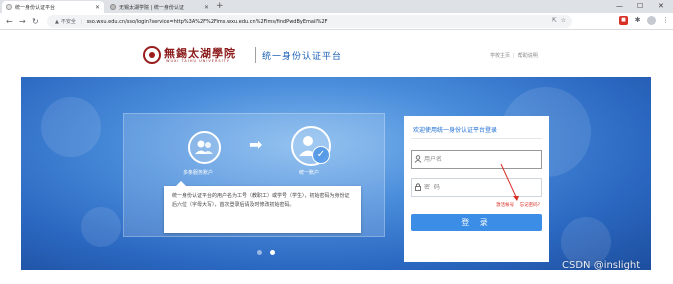  I want to click on tab-sso-login: 统一身份认证平台 ✕, so click(53, 7).